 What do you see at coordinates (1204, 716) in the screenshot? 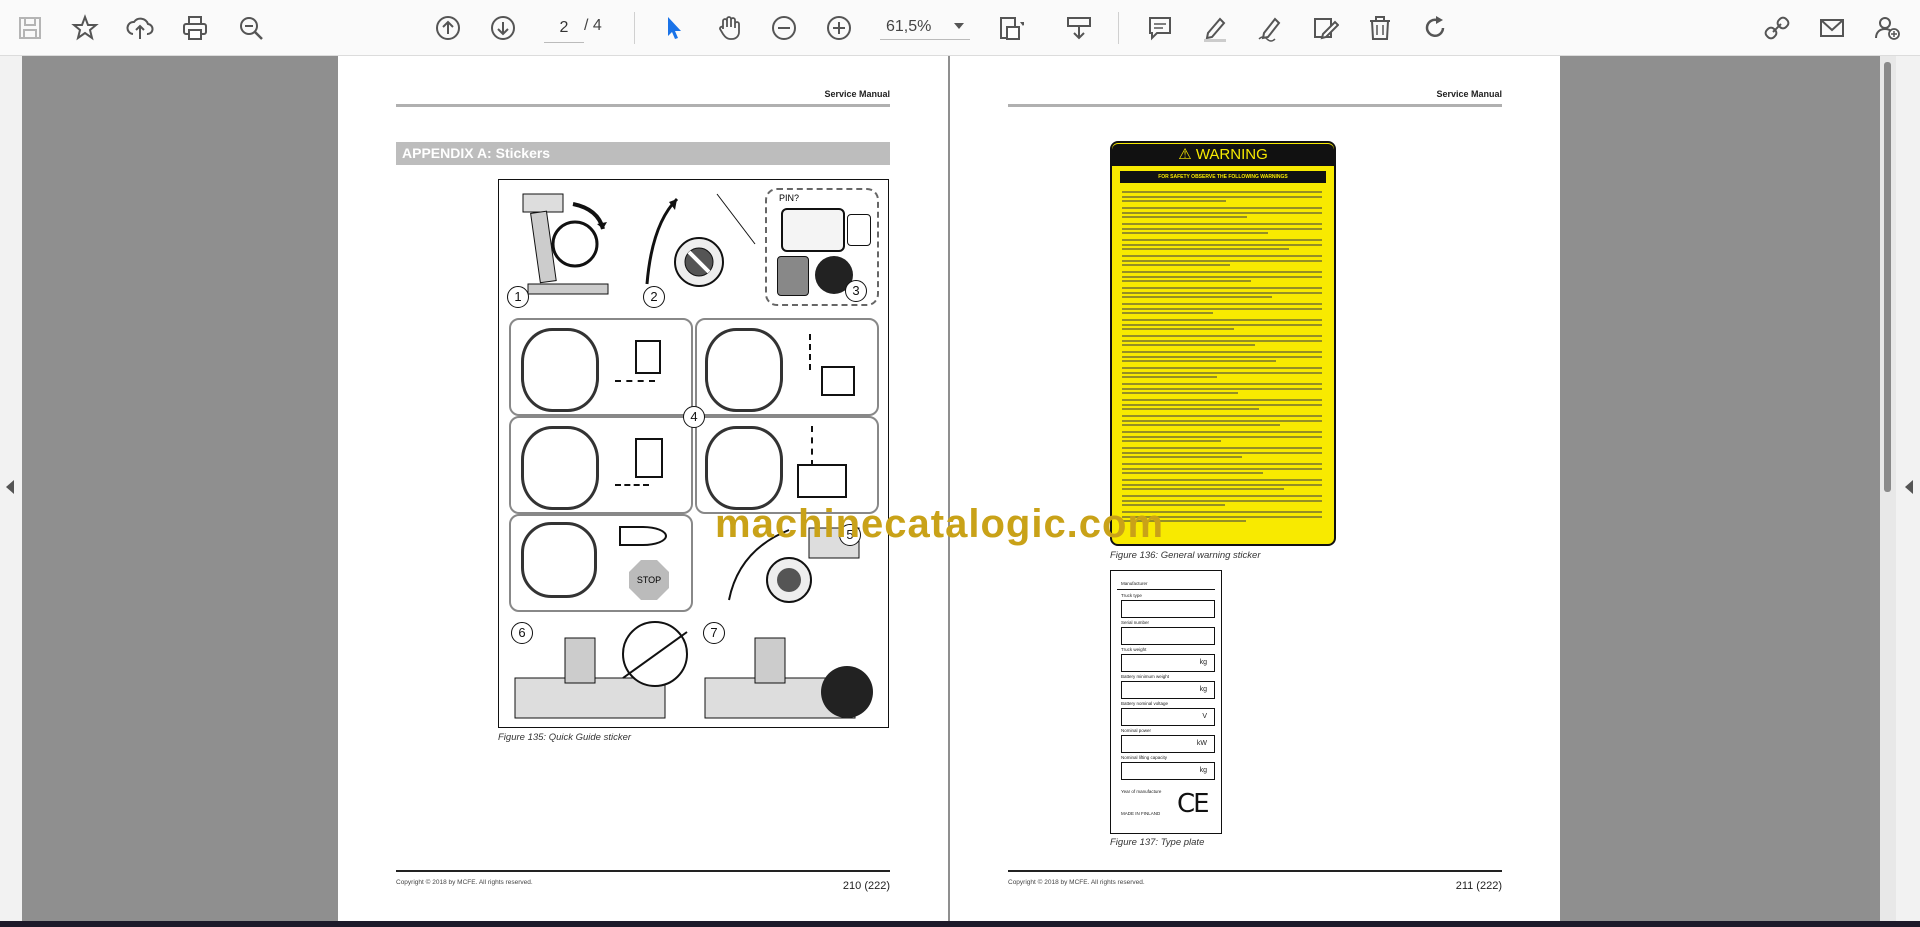
I see `type-plate-field-unit: V` at bounding box center [1204, 716].